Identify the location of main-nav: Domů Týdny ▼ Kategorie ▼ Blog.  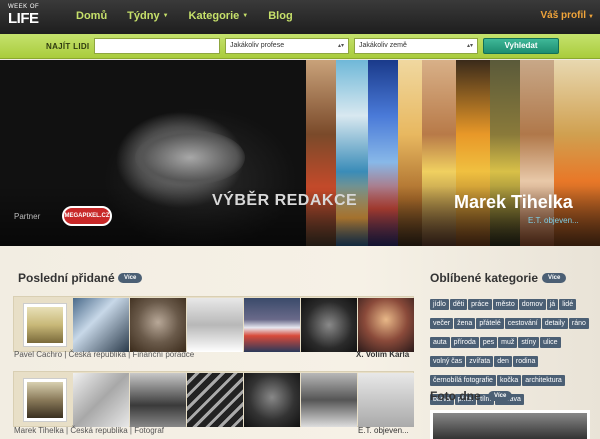
(194, 16).